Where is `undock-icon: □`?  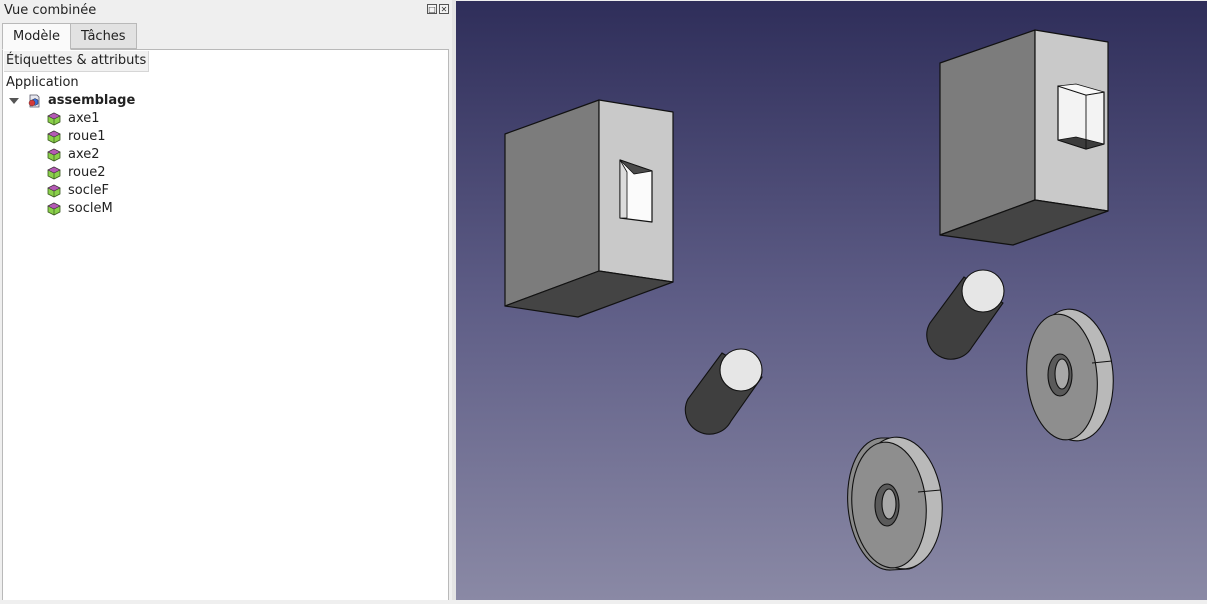 undock-icon: □ is located at coordinates (432, 9).